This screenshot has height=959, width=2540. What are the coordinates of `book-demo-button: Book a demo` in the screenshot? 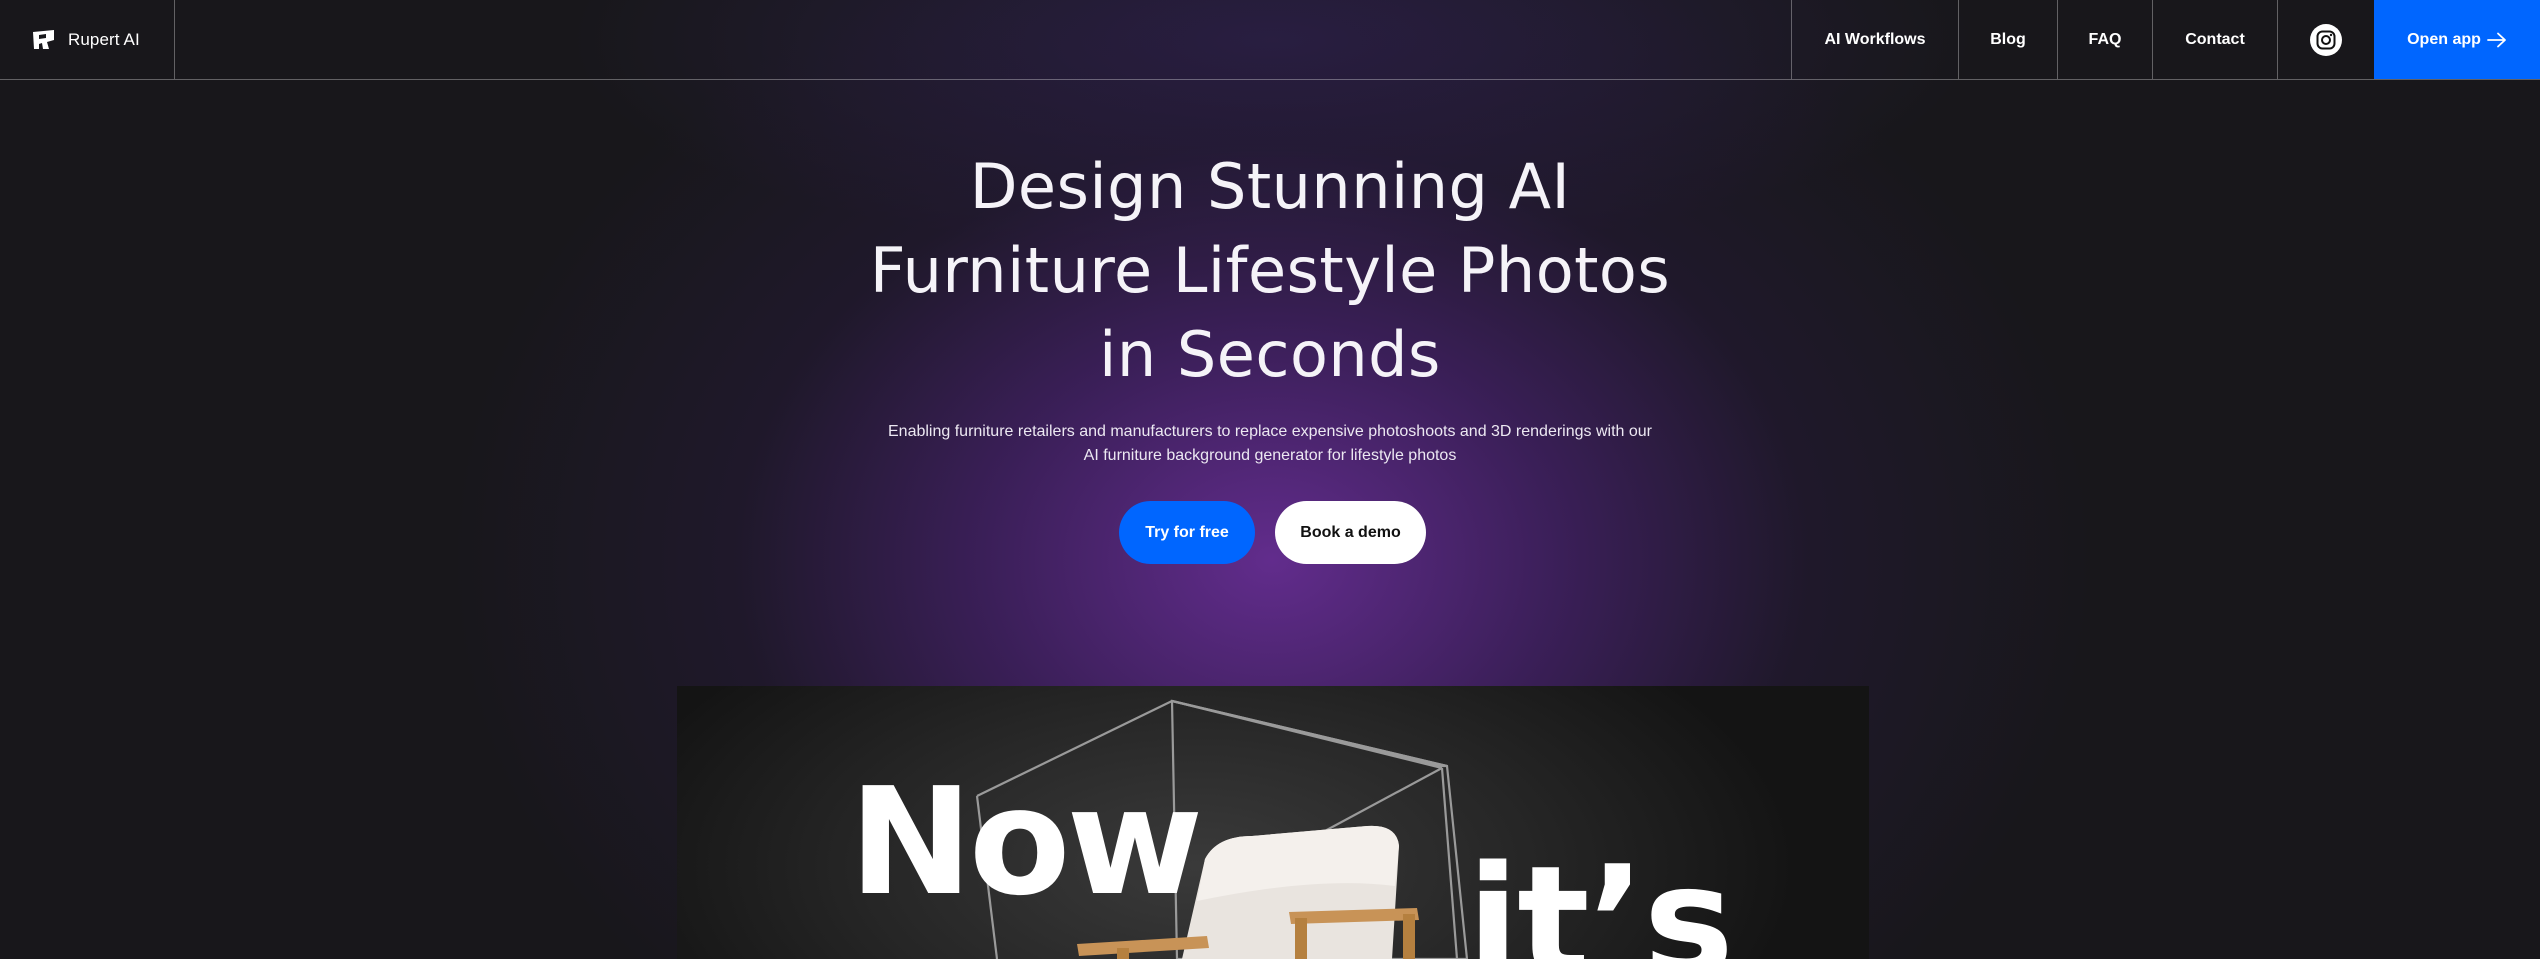 It's located at (1350, 532).